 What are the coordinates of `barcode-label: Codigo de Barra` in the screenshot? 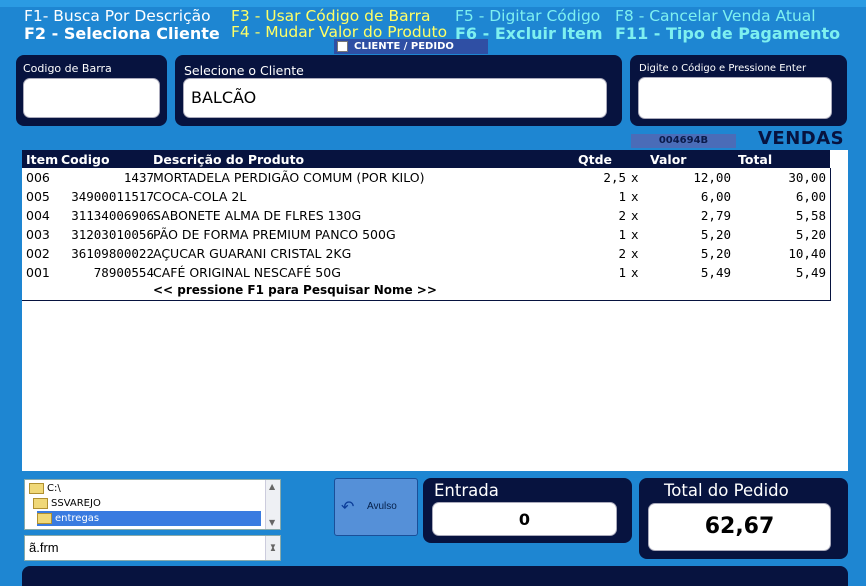 It's located at (67, 68).